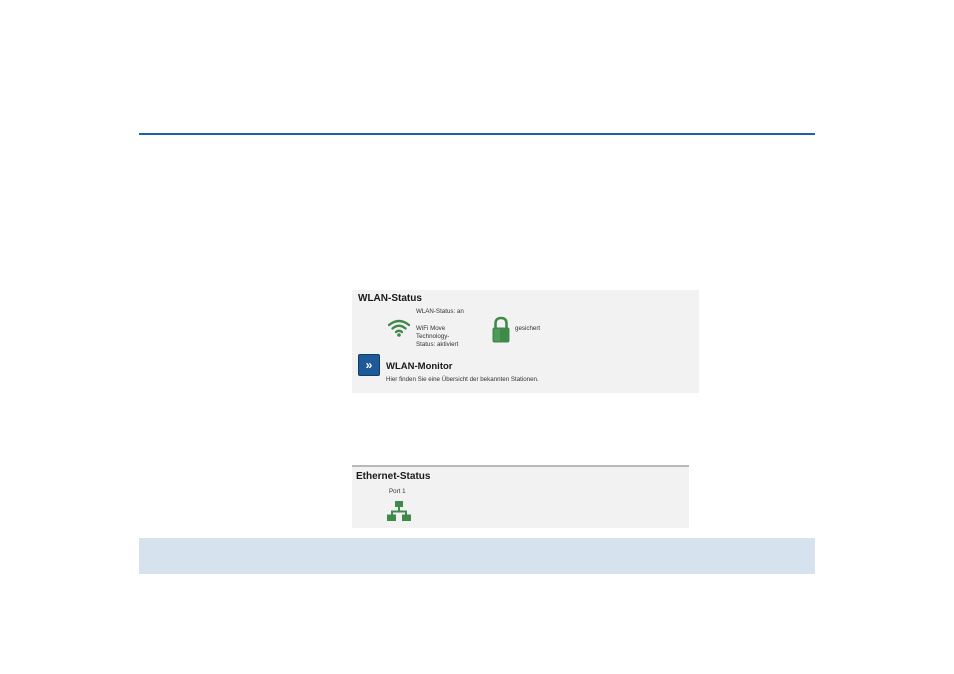 Image resolution: width=954 pixels, height=674 pixels. What do you see at coordinates (437, 344) in the screenshot?
I see `wifi-move-line-3: Status: aktiviert` at bounding box center [437, 344].